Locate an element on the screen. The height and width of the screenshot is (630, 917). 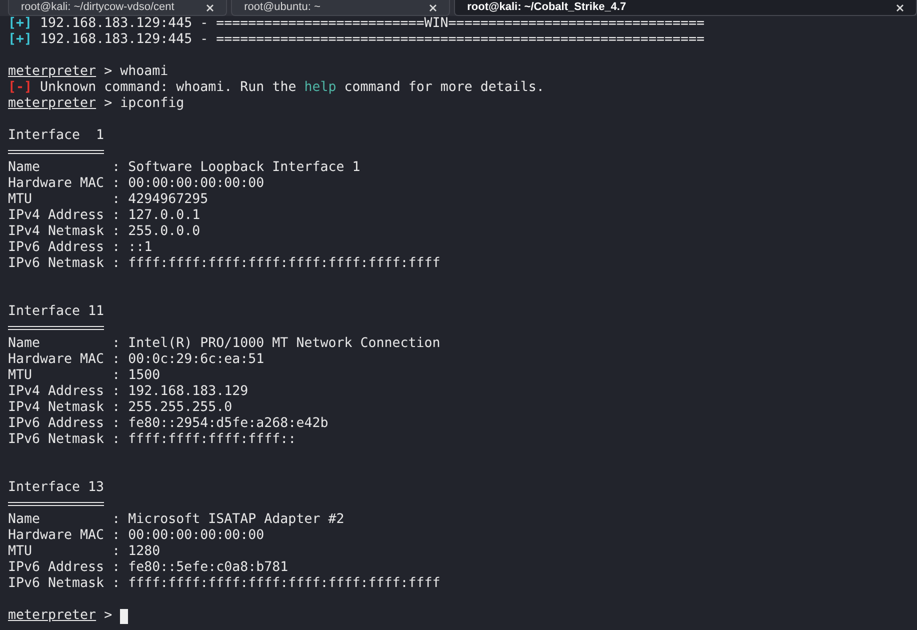
field-value: 00:0c:29:6c:ea:51 is located at coordinates (196, 360).